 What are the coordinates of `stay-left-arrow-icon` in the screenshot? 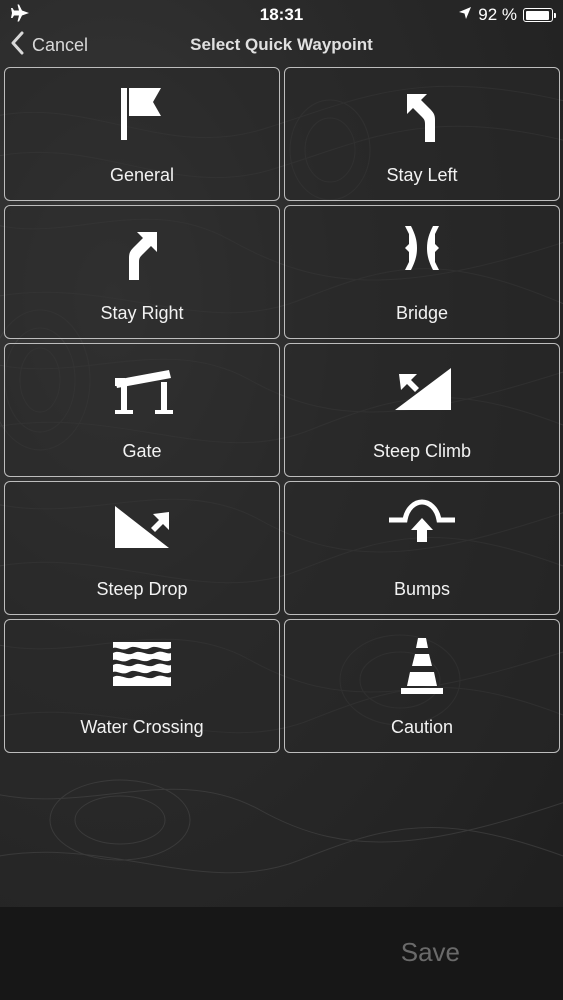 It's located at (422, 116).